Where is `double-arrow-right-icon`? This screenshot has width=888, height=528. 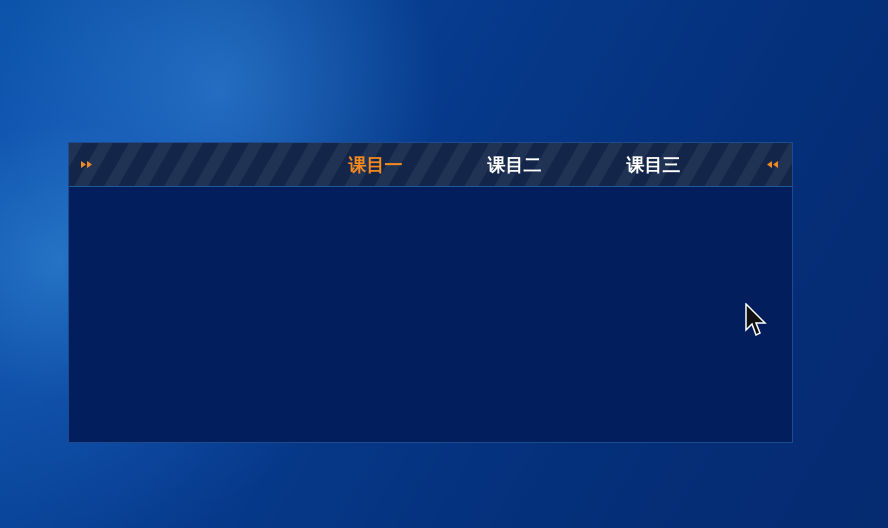
double-arrow-right-icon is located at coordinates (86, 164).